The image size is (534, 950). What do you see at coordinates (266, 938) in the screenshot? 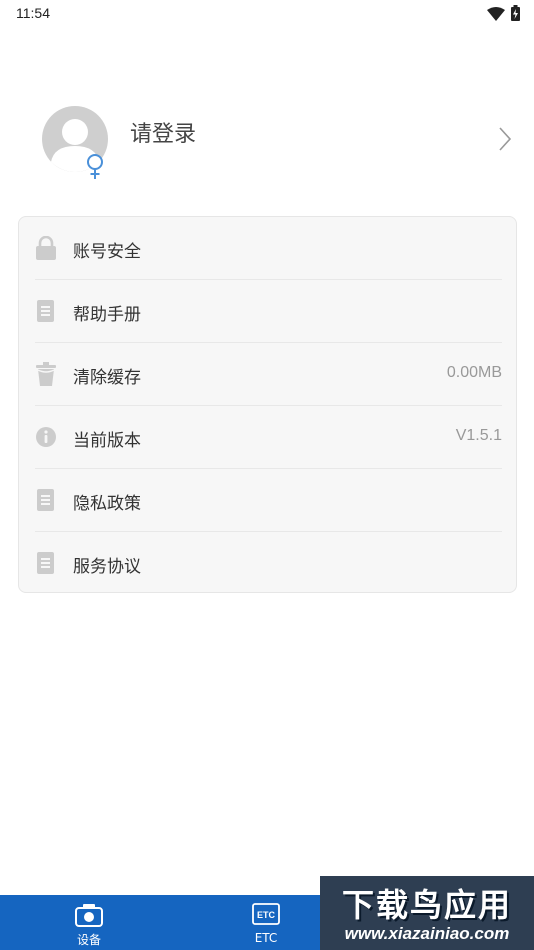
I see `tab-label: ETC` at bounding box center [266, 938].